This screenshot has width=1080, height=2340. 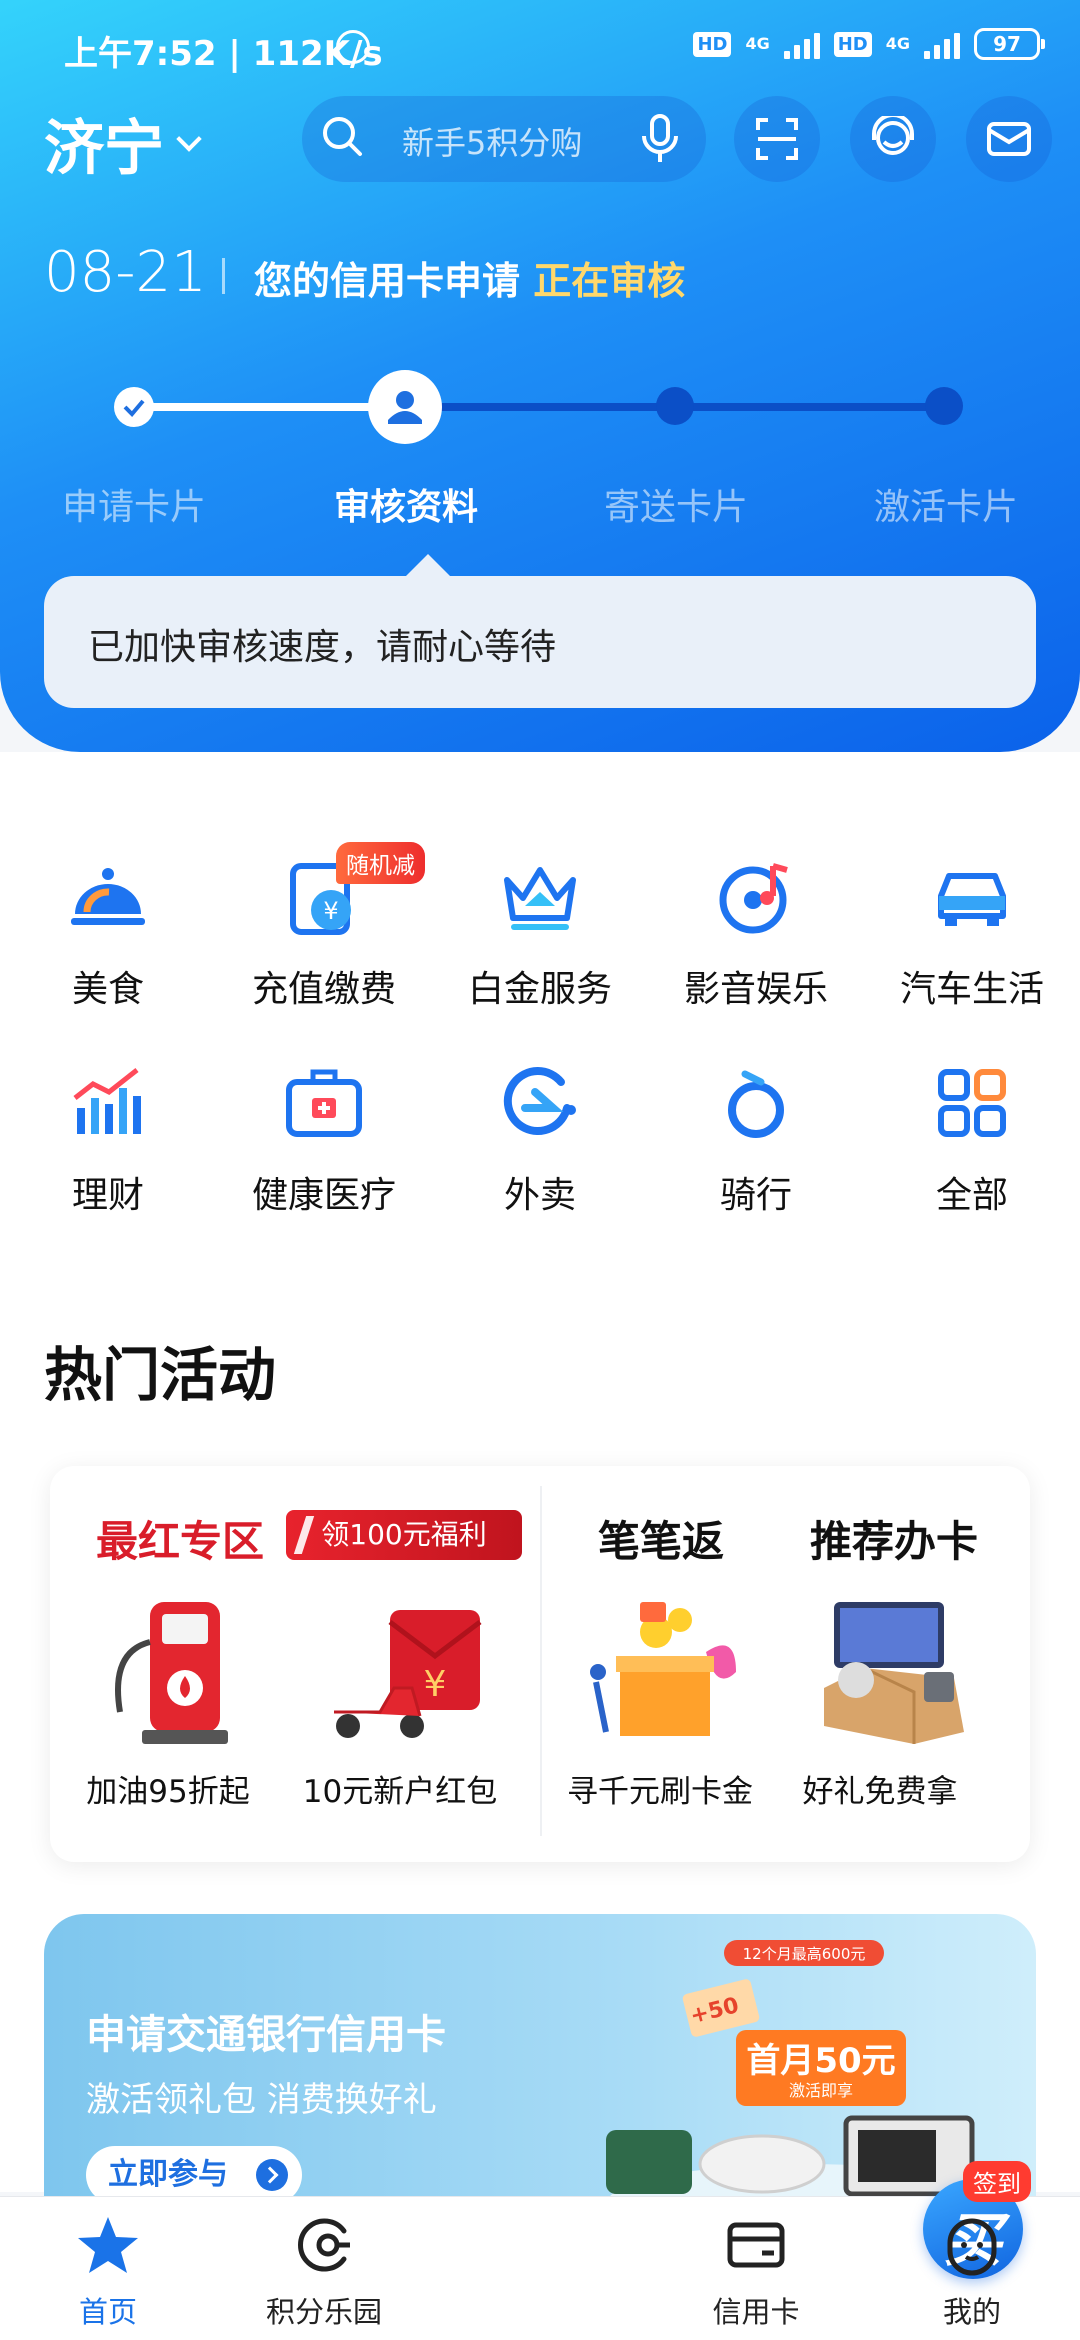 I want to click on scan-button, so click(x=777, y=139).